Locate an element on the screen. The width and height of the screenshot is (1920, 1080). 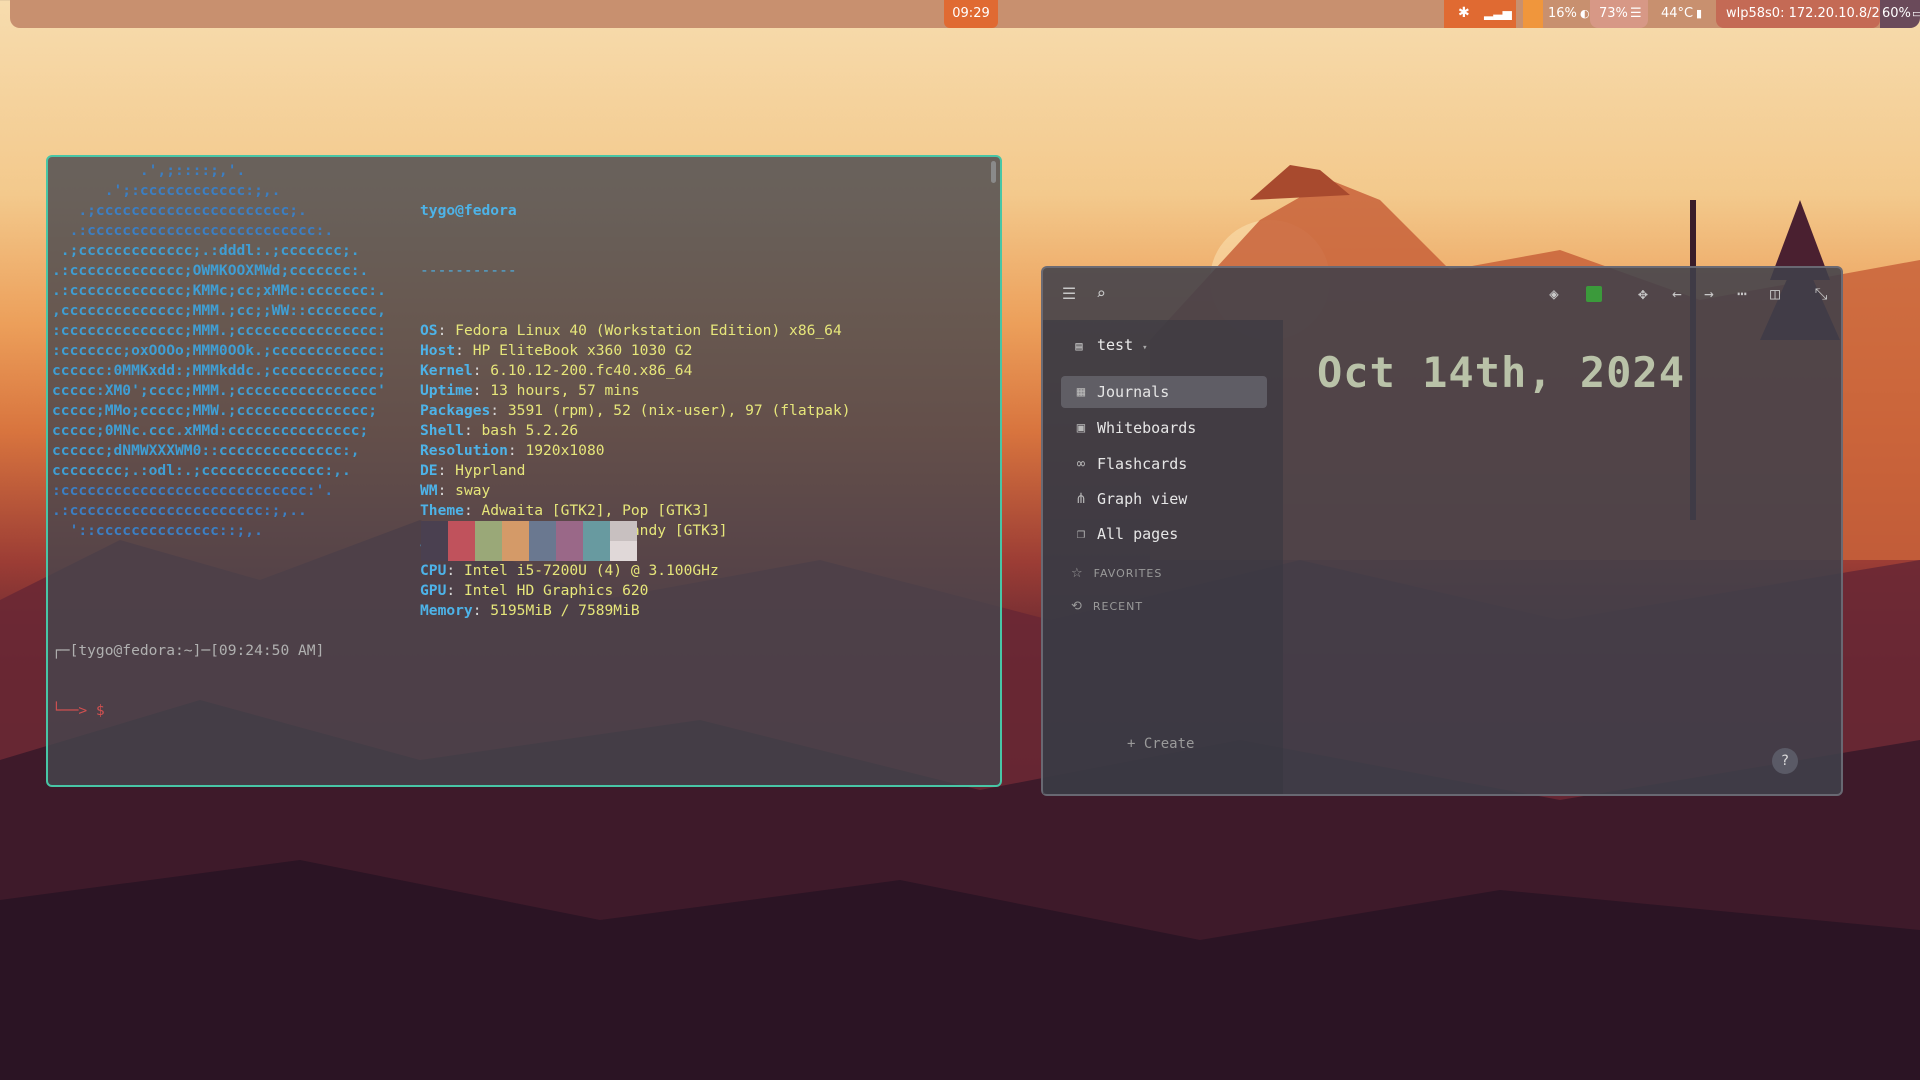
battery-icon: ▭ is located at coordinates (1916, 13).